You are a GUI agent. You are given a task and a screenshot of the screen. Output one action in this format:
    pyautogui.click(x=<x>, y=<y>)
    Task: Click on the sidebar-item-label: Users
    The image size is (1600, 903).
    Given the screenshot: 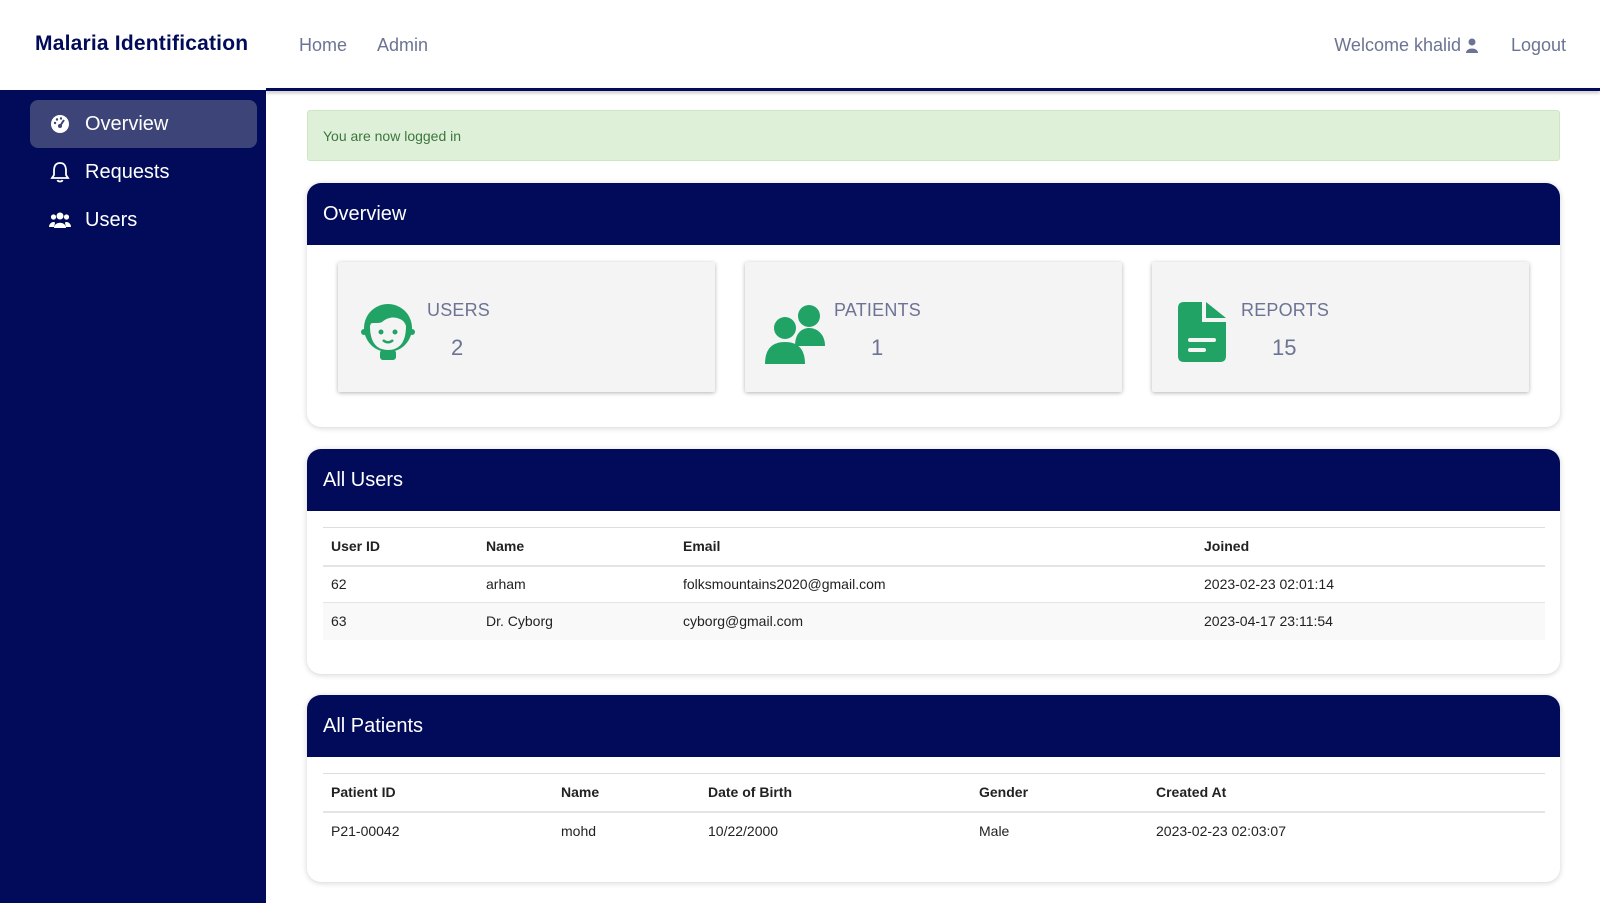 What is the action you would take?
    pyautogui.click(x=111, y=219)
    